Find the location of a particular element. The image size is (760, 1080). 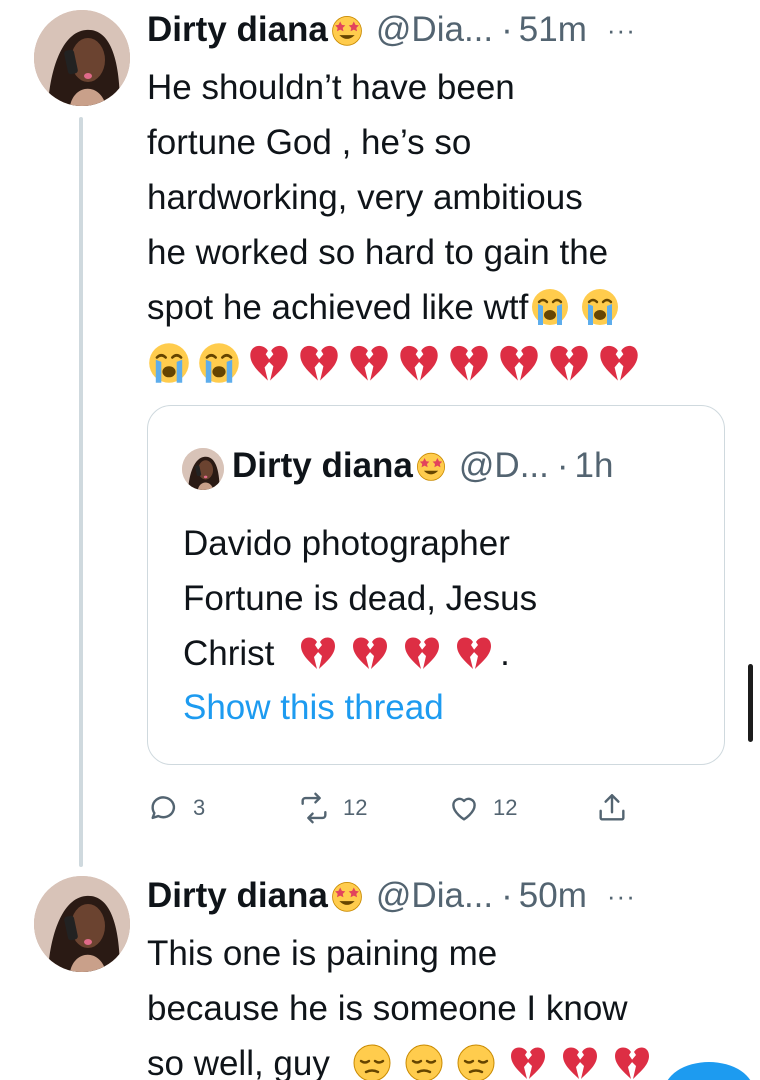

reply-button: 3 is located at coordinates (176, 808).